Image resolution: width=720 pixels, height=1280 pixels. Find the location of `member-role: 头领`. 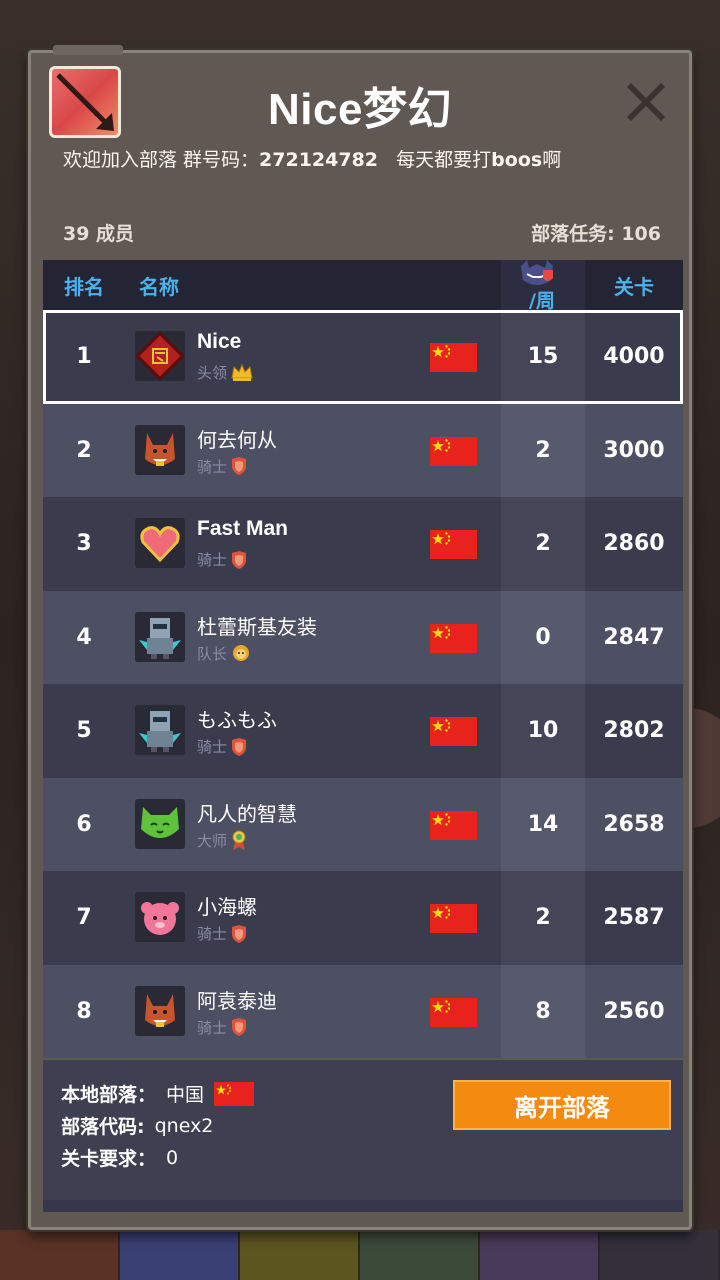

member-role: 头领 is located at coordinates (225, 372).